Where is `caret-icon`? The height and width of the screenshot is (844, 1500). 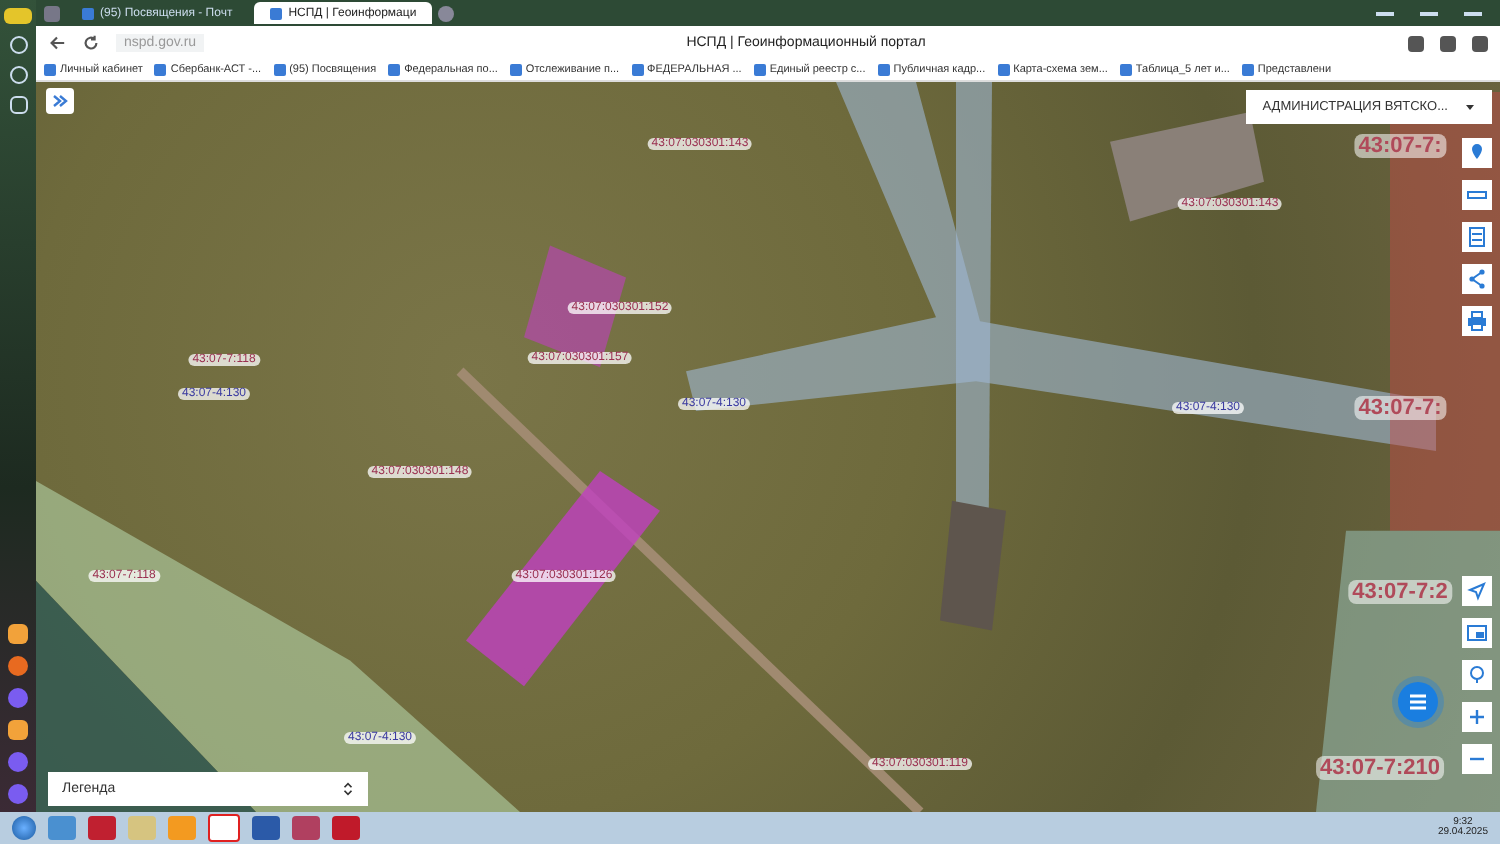
caret-icon is located at coordinates (1470, 107).